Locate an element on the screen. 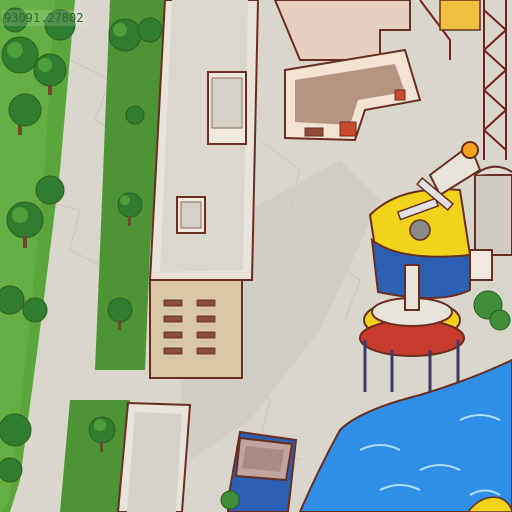 This screenshot has width=512, height=512. kiosk-bush is located at coordinates (230, 500).